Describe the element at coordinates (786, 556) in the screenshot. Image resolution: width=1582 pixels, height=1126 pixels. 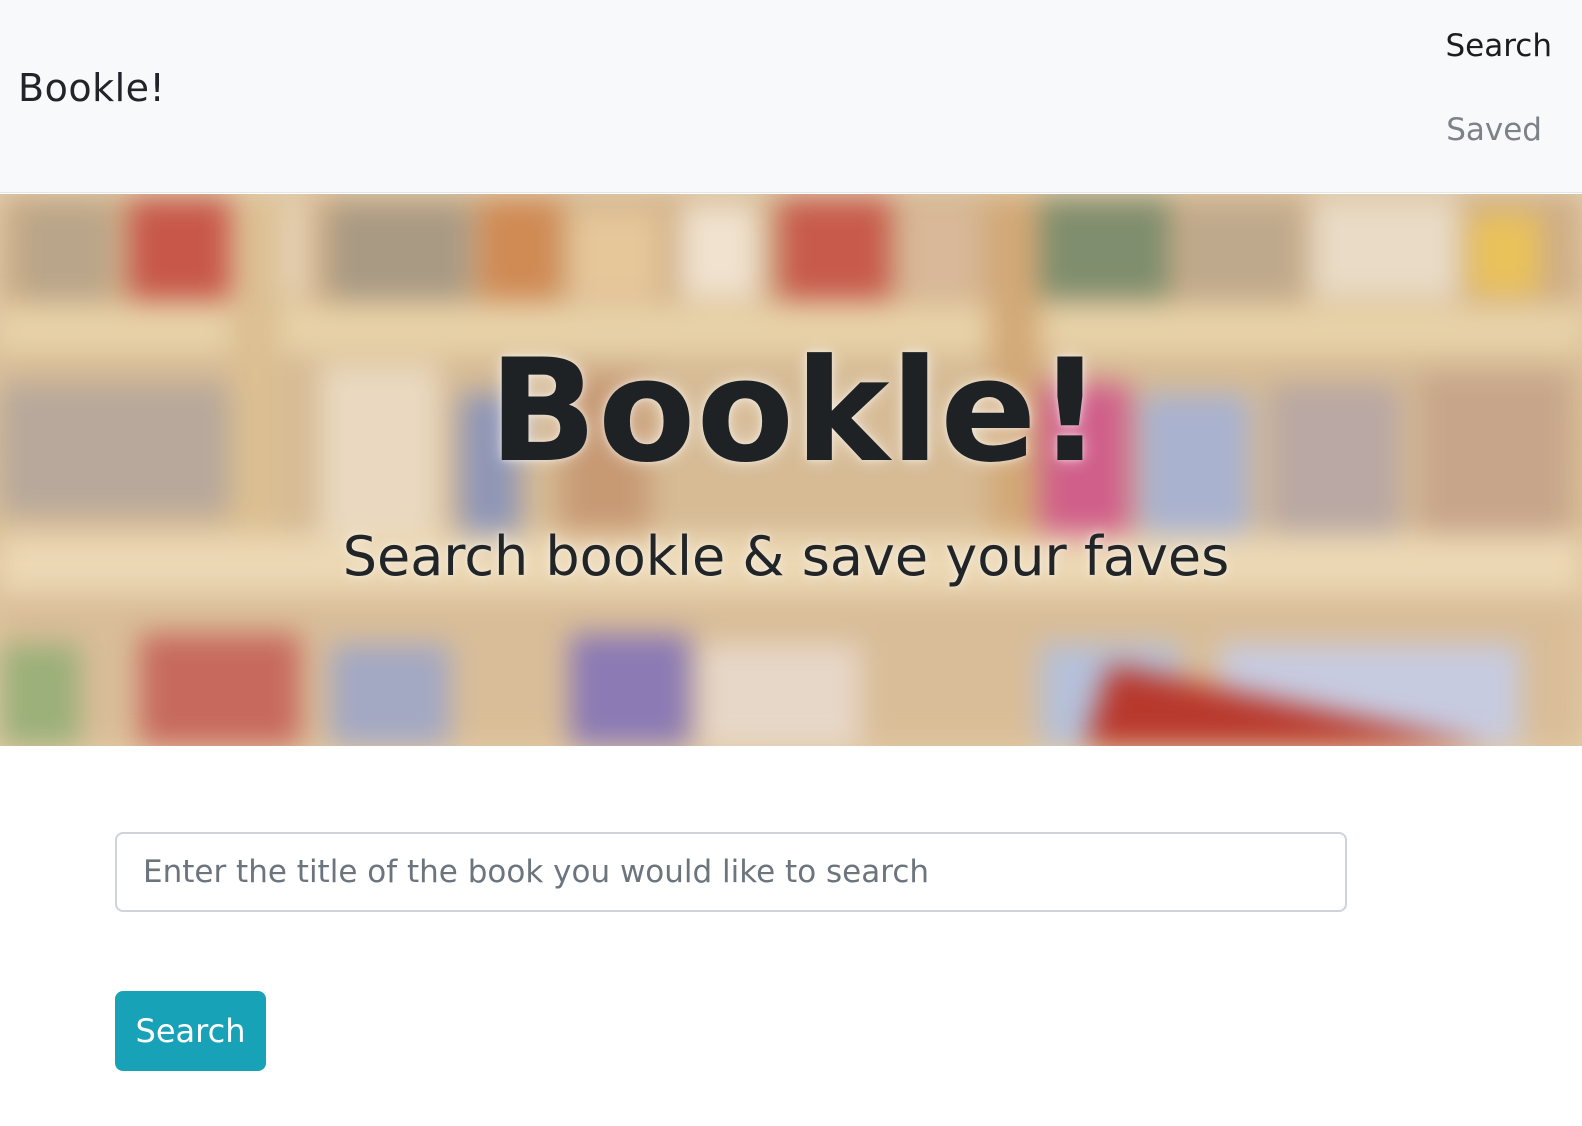
I see `hero-subtitle: Search bookle & save your faves` at that location.